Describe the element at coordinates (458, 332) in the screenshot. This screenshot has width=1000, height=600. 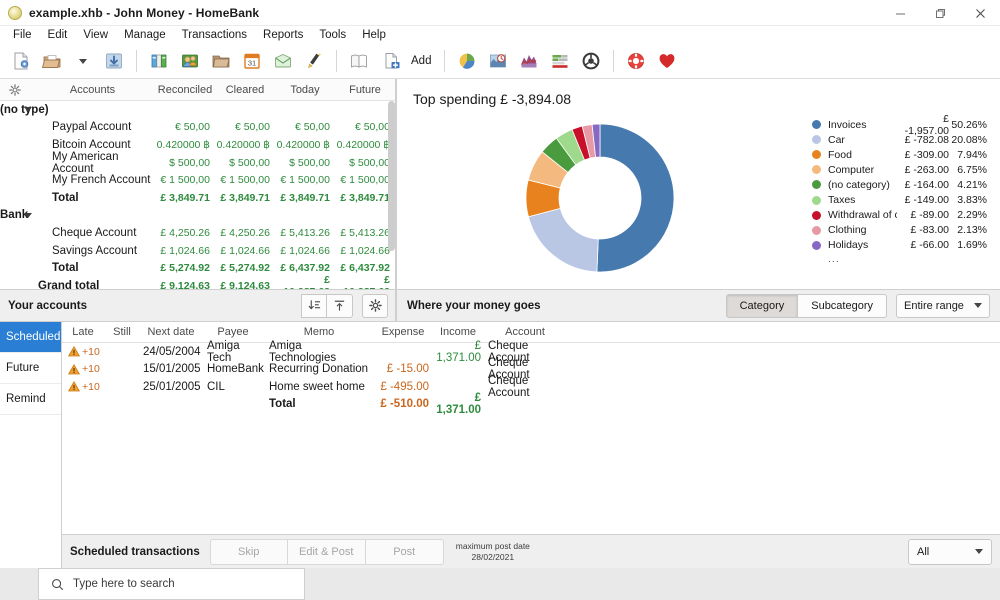
I see `col-income: Income` at that location.